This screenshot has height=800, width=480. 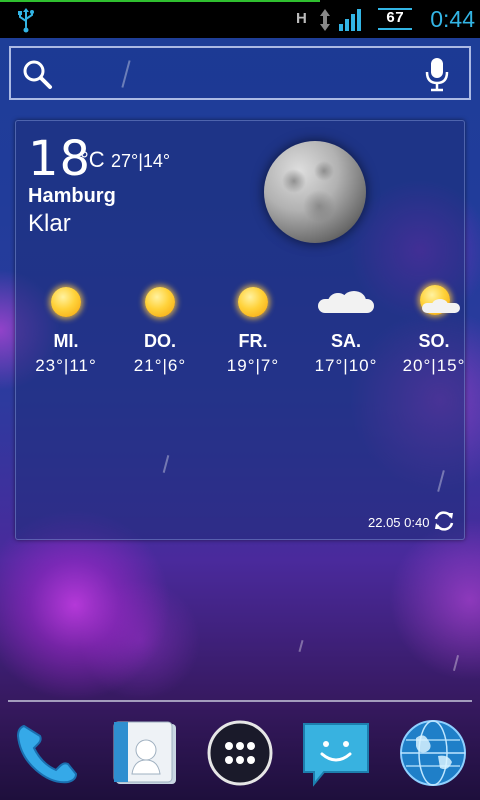 I want to click on forecast-day-temps: 19°|7°, so click(x=253, y=365).